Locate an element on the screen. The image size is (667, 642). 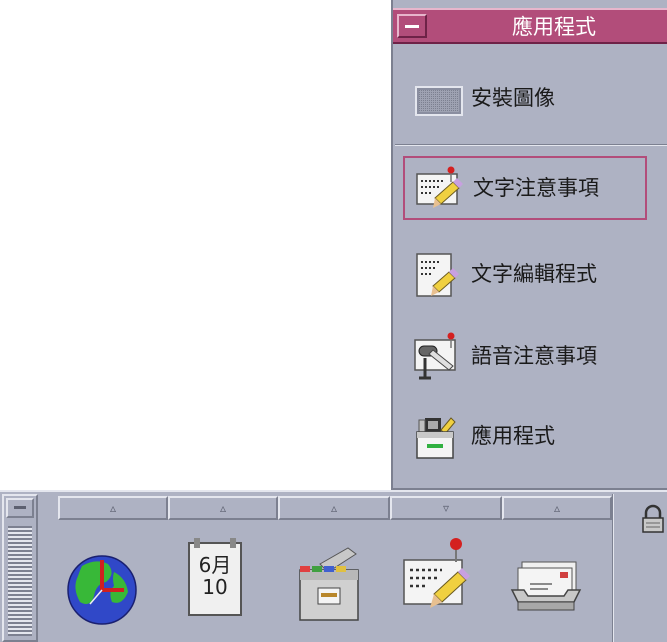
subpanel-arrow-button: ▿ is located at coordinates (446, 508).